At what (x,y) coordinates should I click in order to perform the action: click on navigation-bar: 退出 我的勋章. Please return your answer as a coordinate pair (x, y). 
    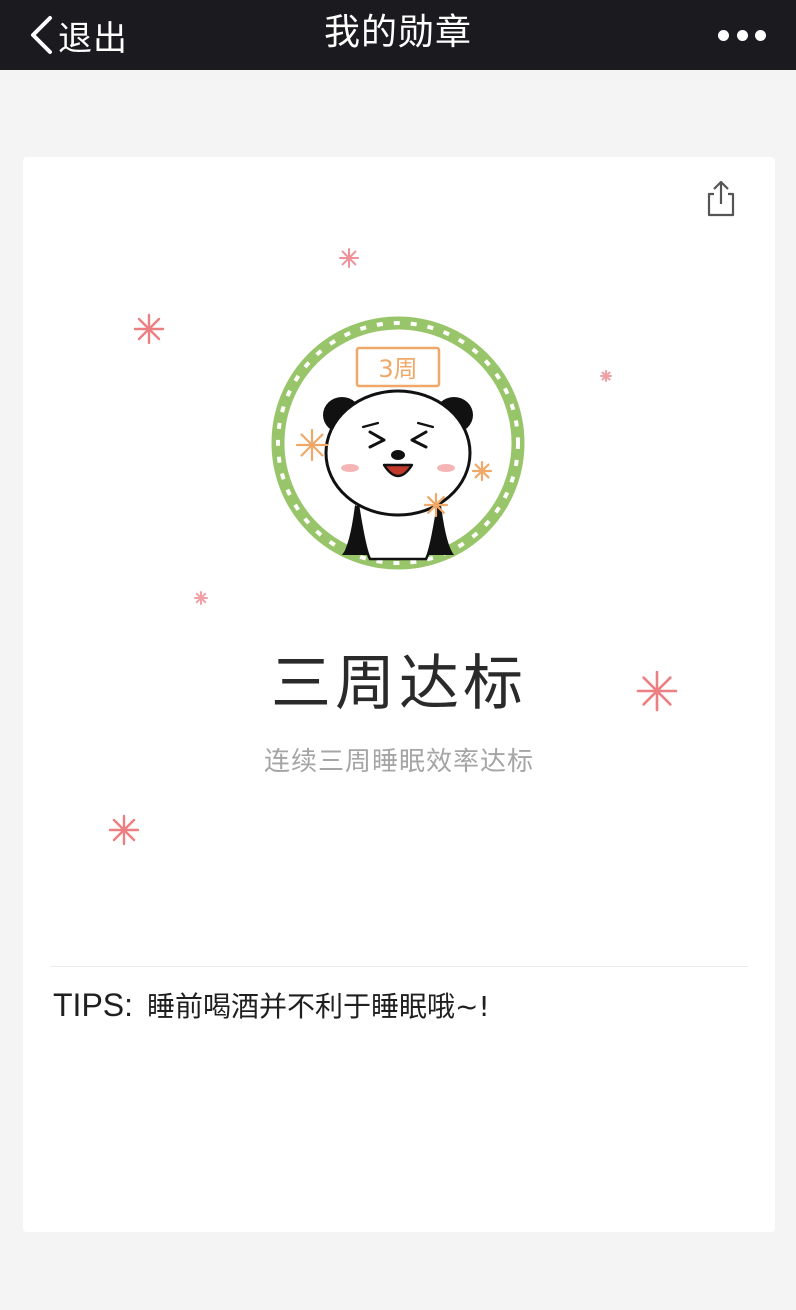
    Looking at the image, I should click on (398, 35).